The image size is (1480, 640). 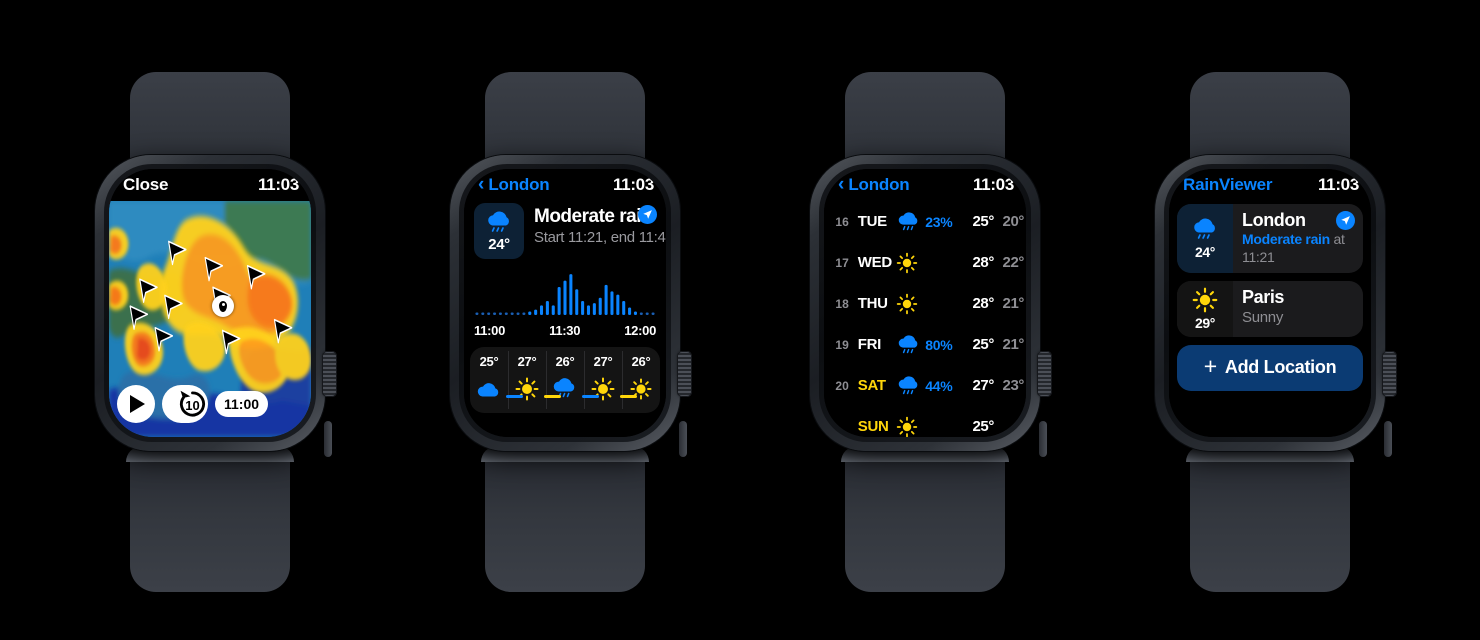 I want to click on temp-high: 27°, so click(x=983, y=385).